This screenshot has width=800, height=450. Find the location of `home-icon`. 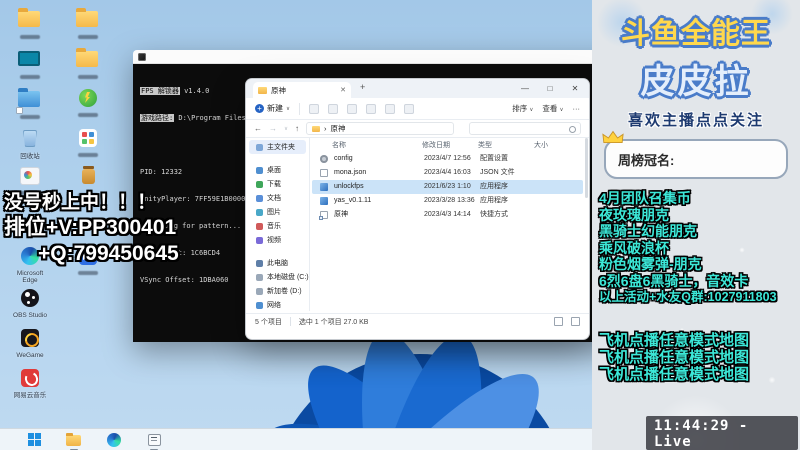

home-icon is located at coordinates (259, 147).